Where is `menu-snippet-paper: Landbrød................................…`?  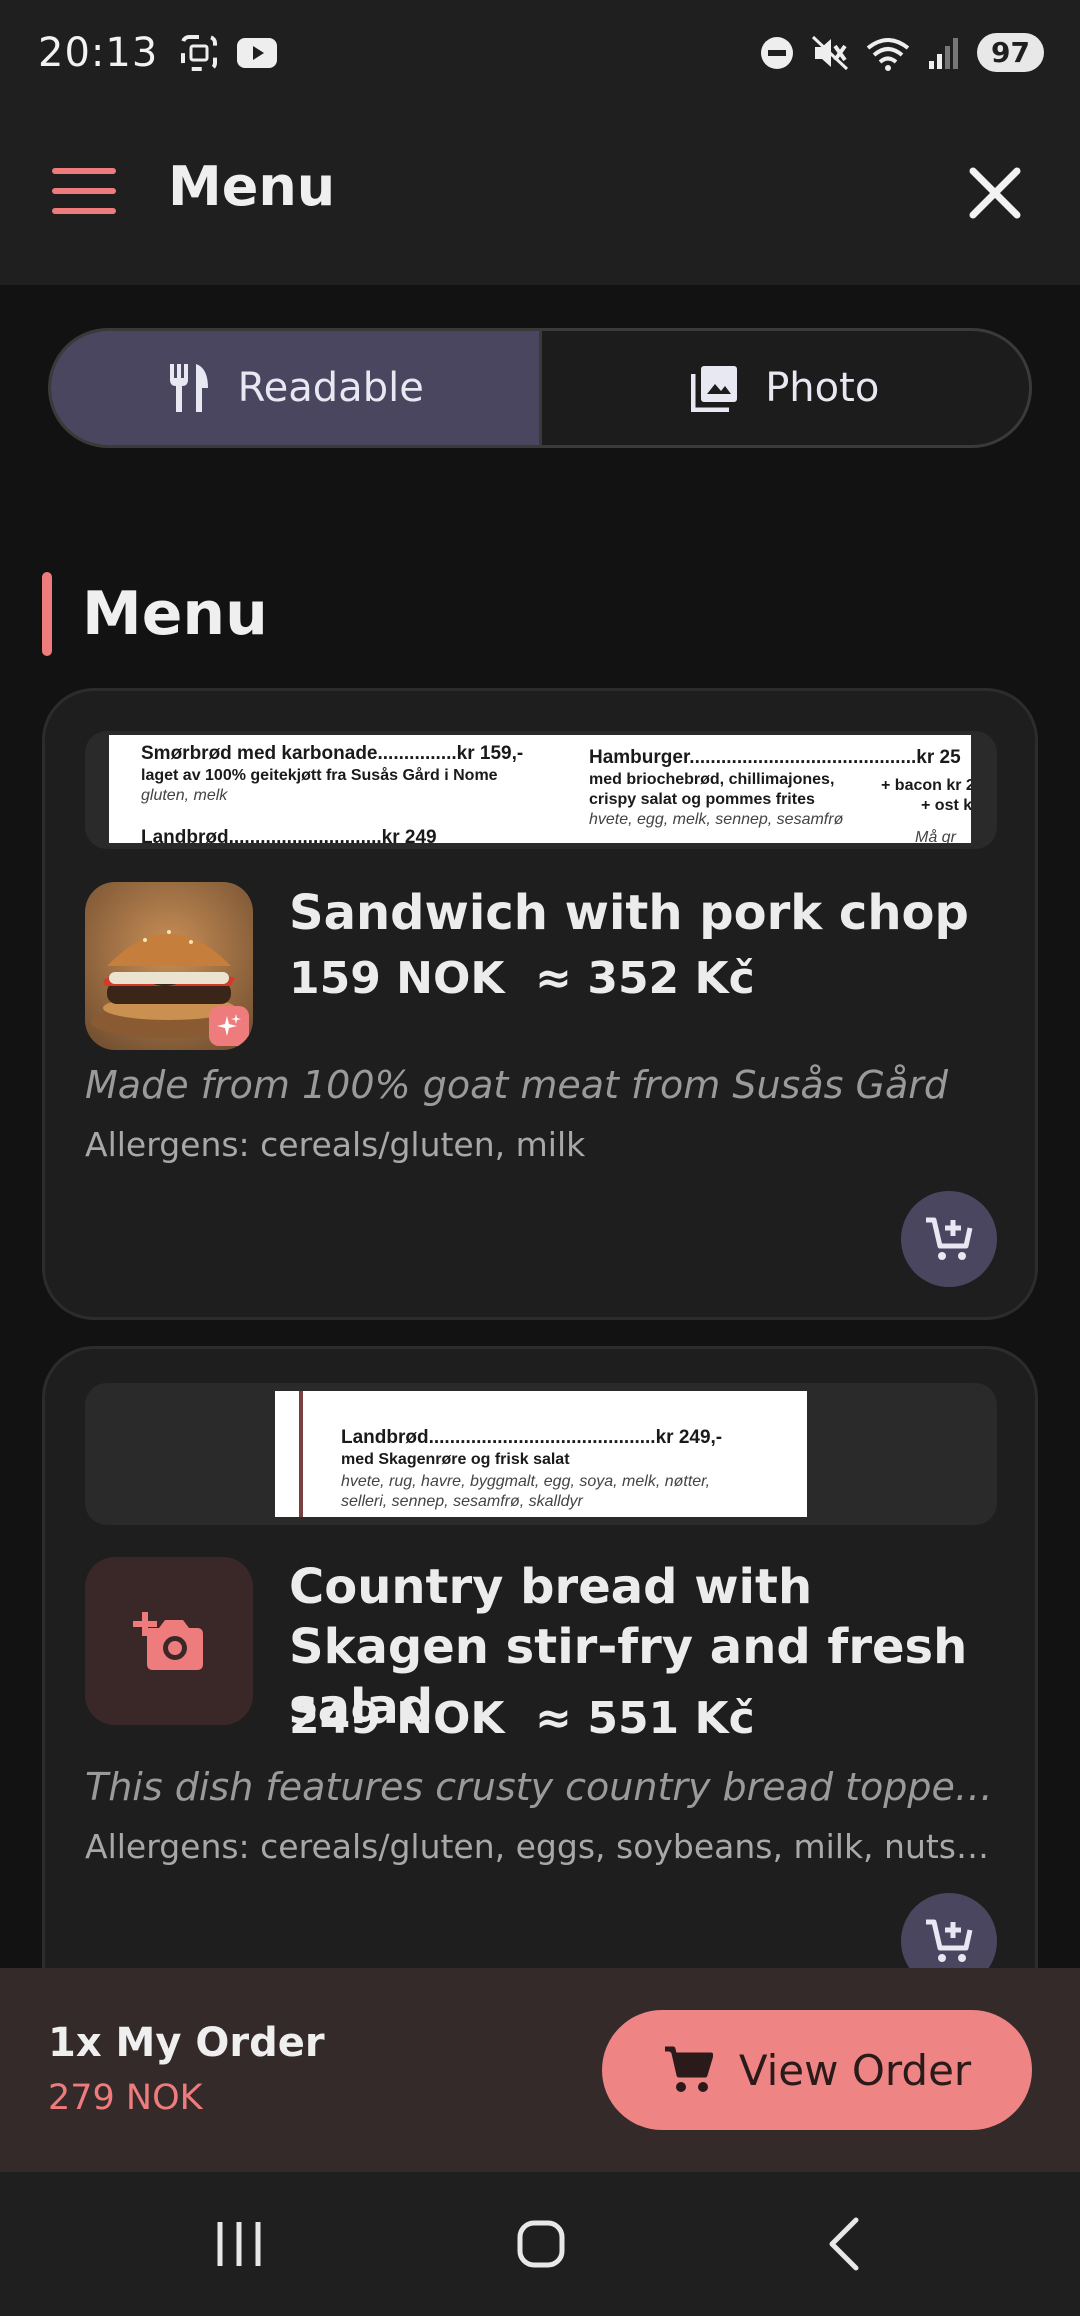
menu-snippet-paper: Landbrød................................… is located at coordinates (541, 1454).